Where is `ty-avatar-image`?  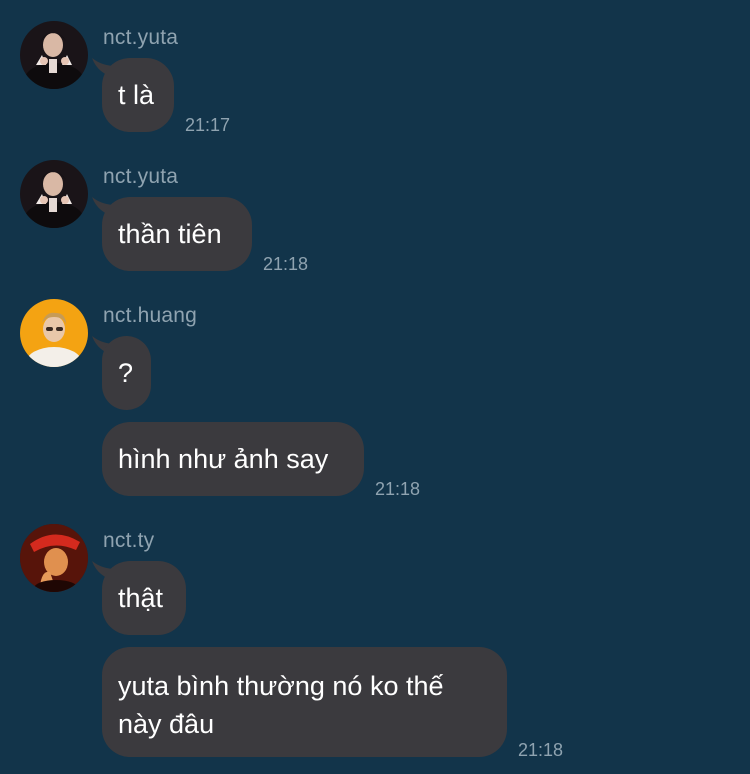 ty-avatar-image is located at coordinates (54, 558).